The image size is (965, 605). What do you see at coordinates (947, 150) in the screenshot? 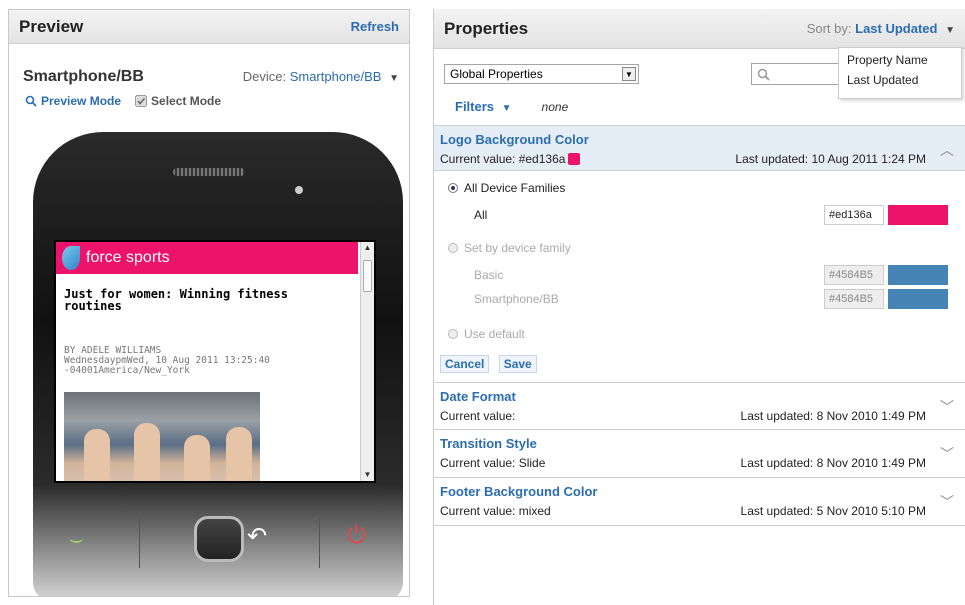
I see `chevron-up-icon: ︿` at bounding box center [947, 150].